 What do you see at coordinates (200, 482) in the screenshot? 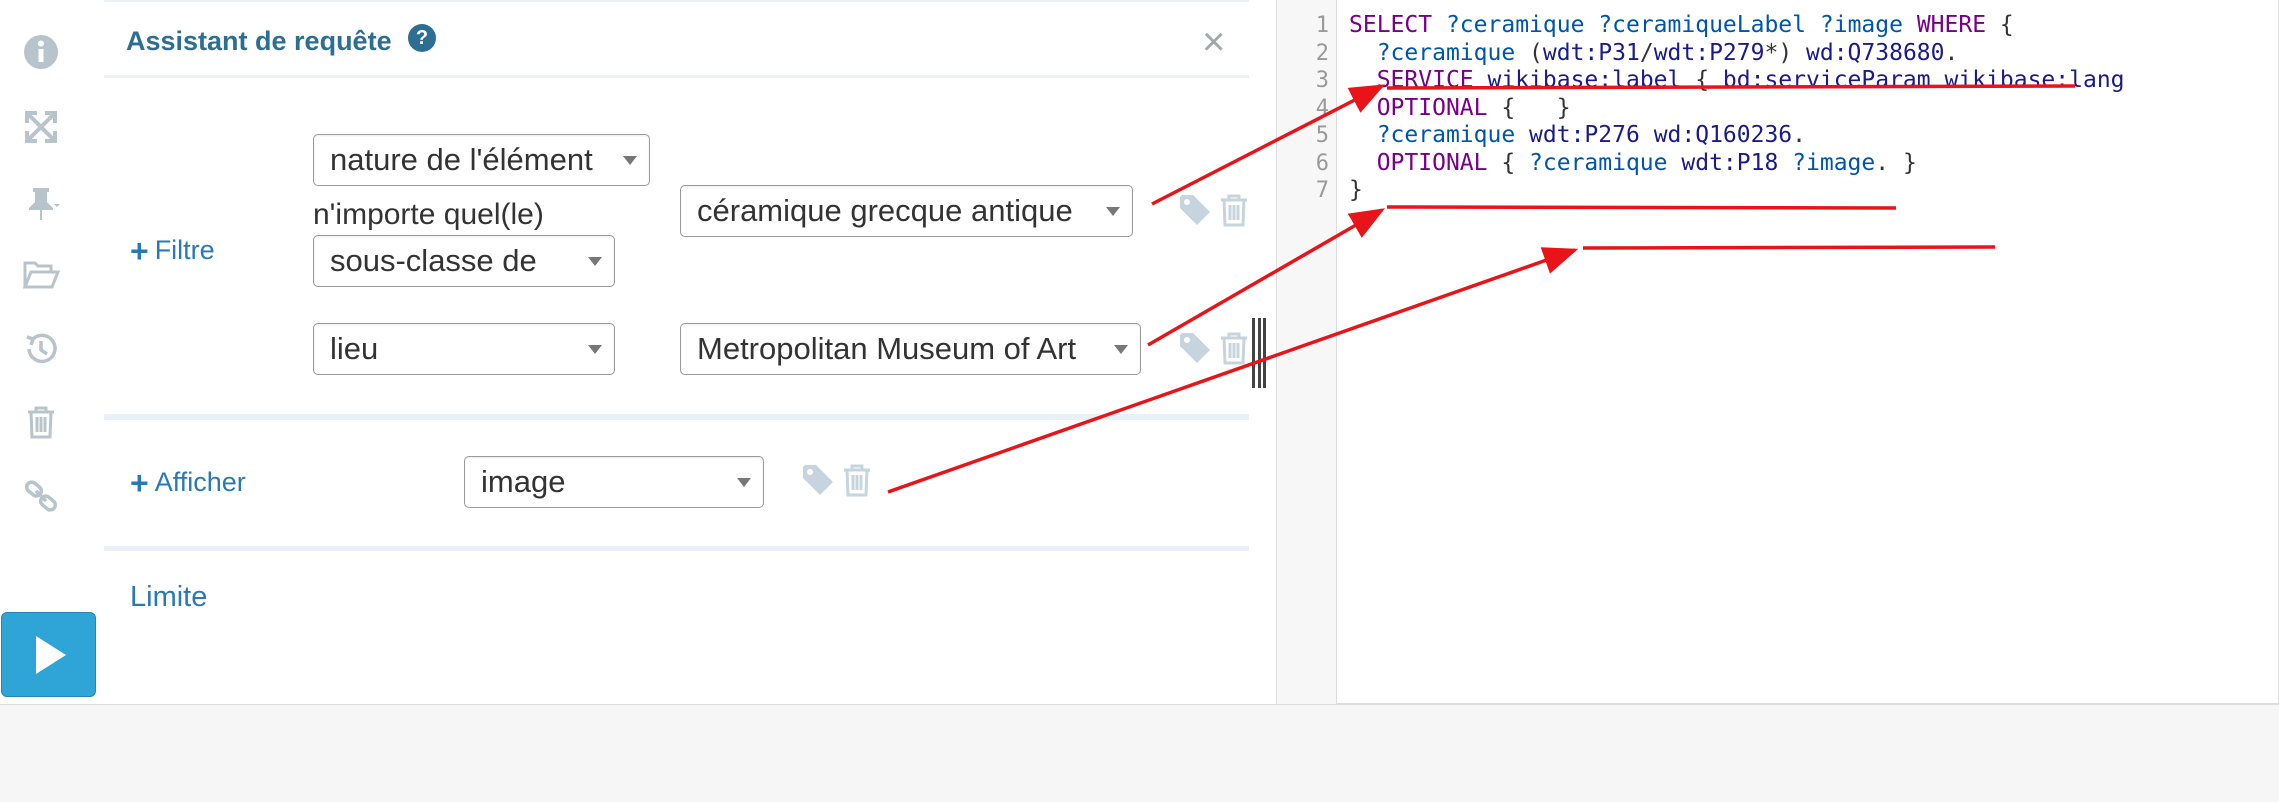
I see `show-label: Afficher` at bounding box center [200, 482].